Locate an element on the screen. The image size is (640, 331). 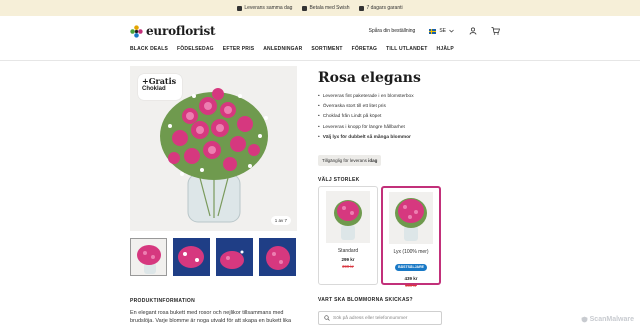
feature-item: Överraska stort till ett litet pris is located at coordinates (366, 107).